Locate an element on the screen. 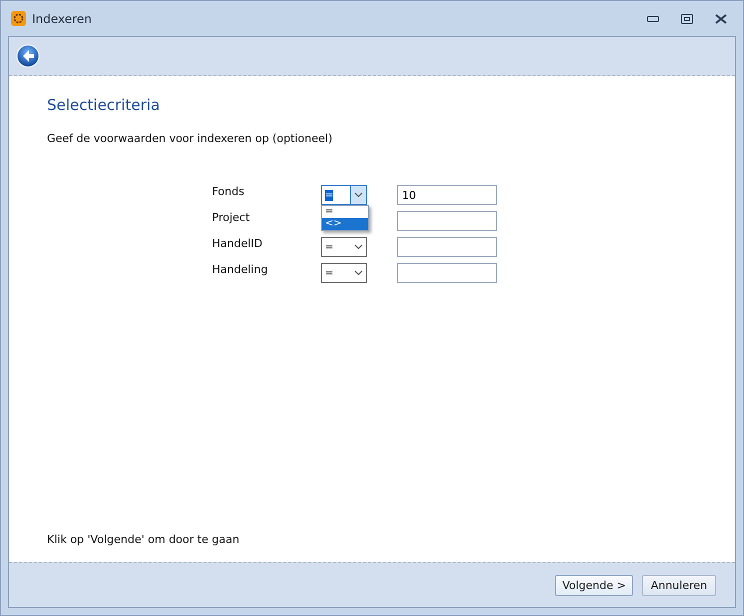 The height and width of the screenshot is (616, 744). criterion-label: Handeling is located at coordinates (240, 269).